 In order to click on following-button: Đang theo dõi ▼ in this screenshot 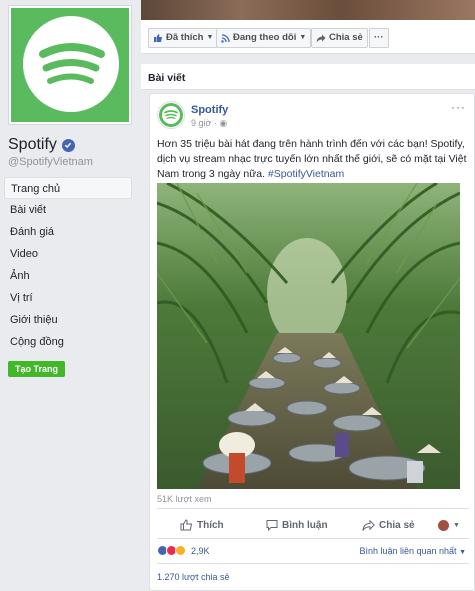, I will do `click(264, 38)`.